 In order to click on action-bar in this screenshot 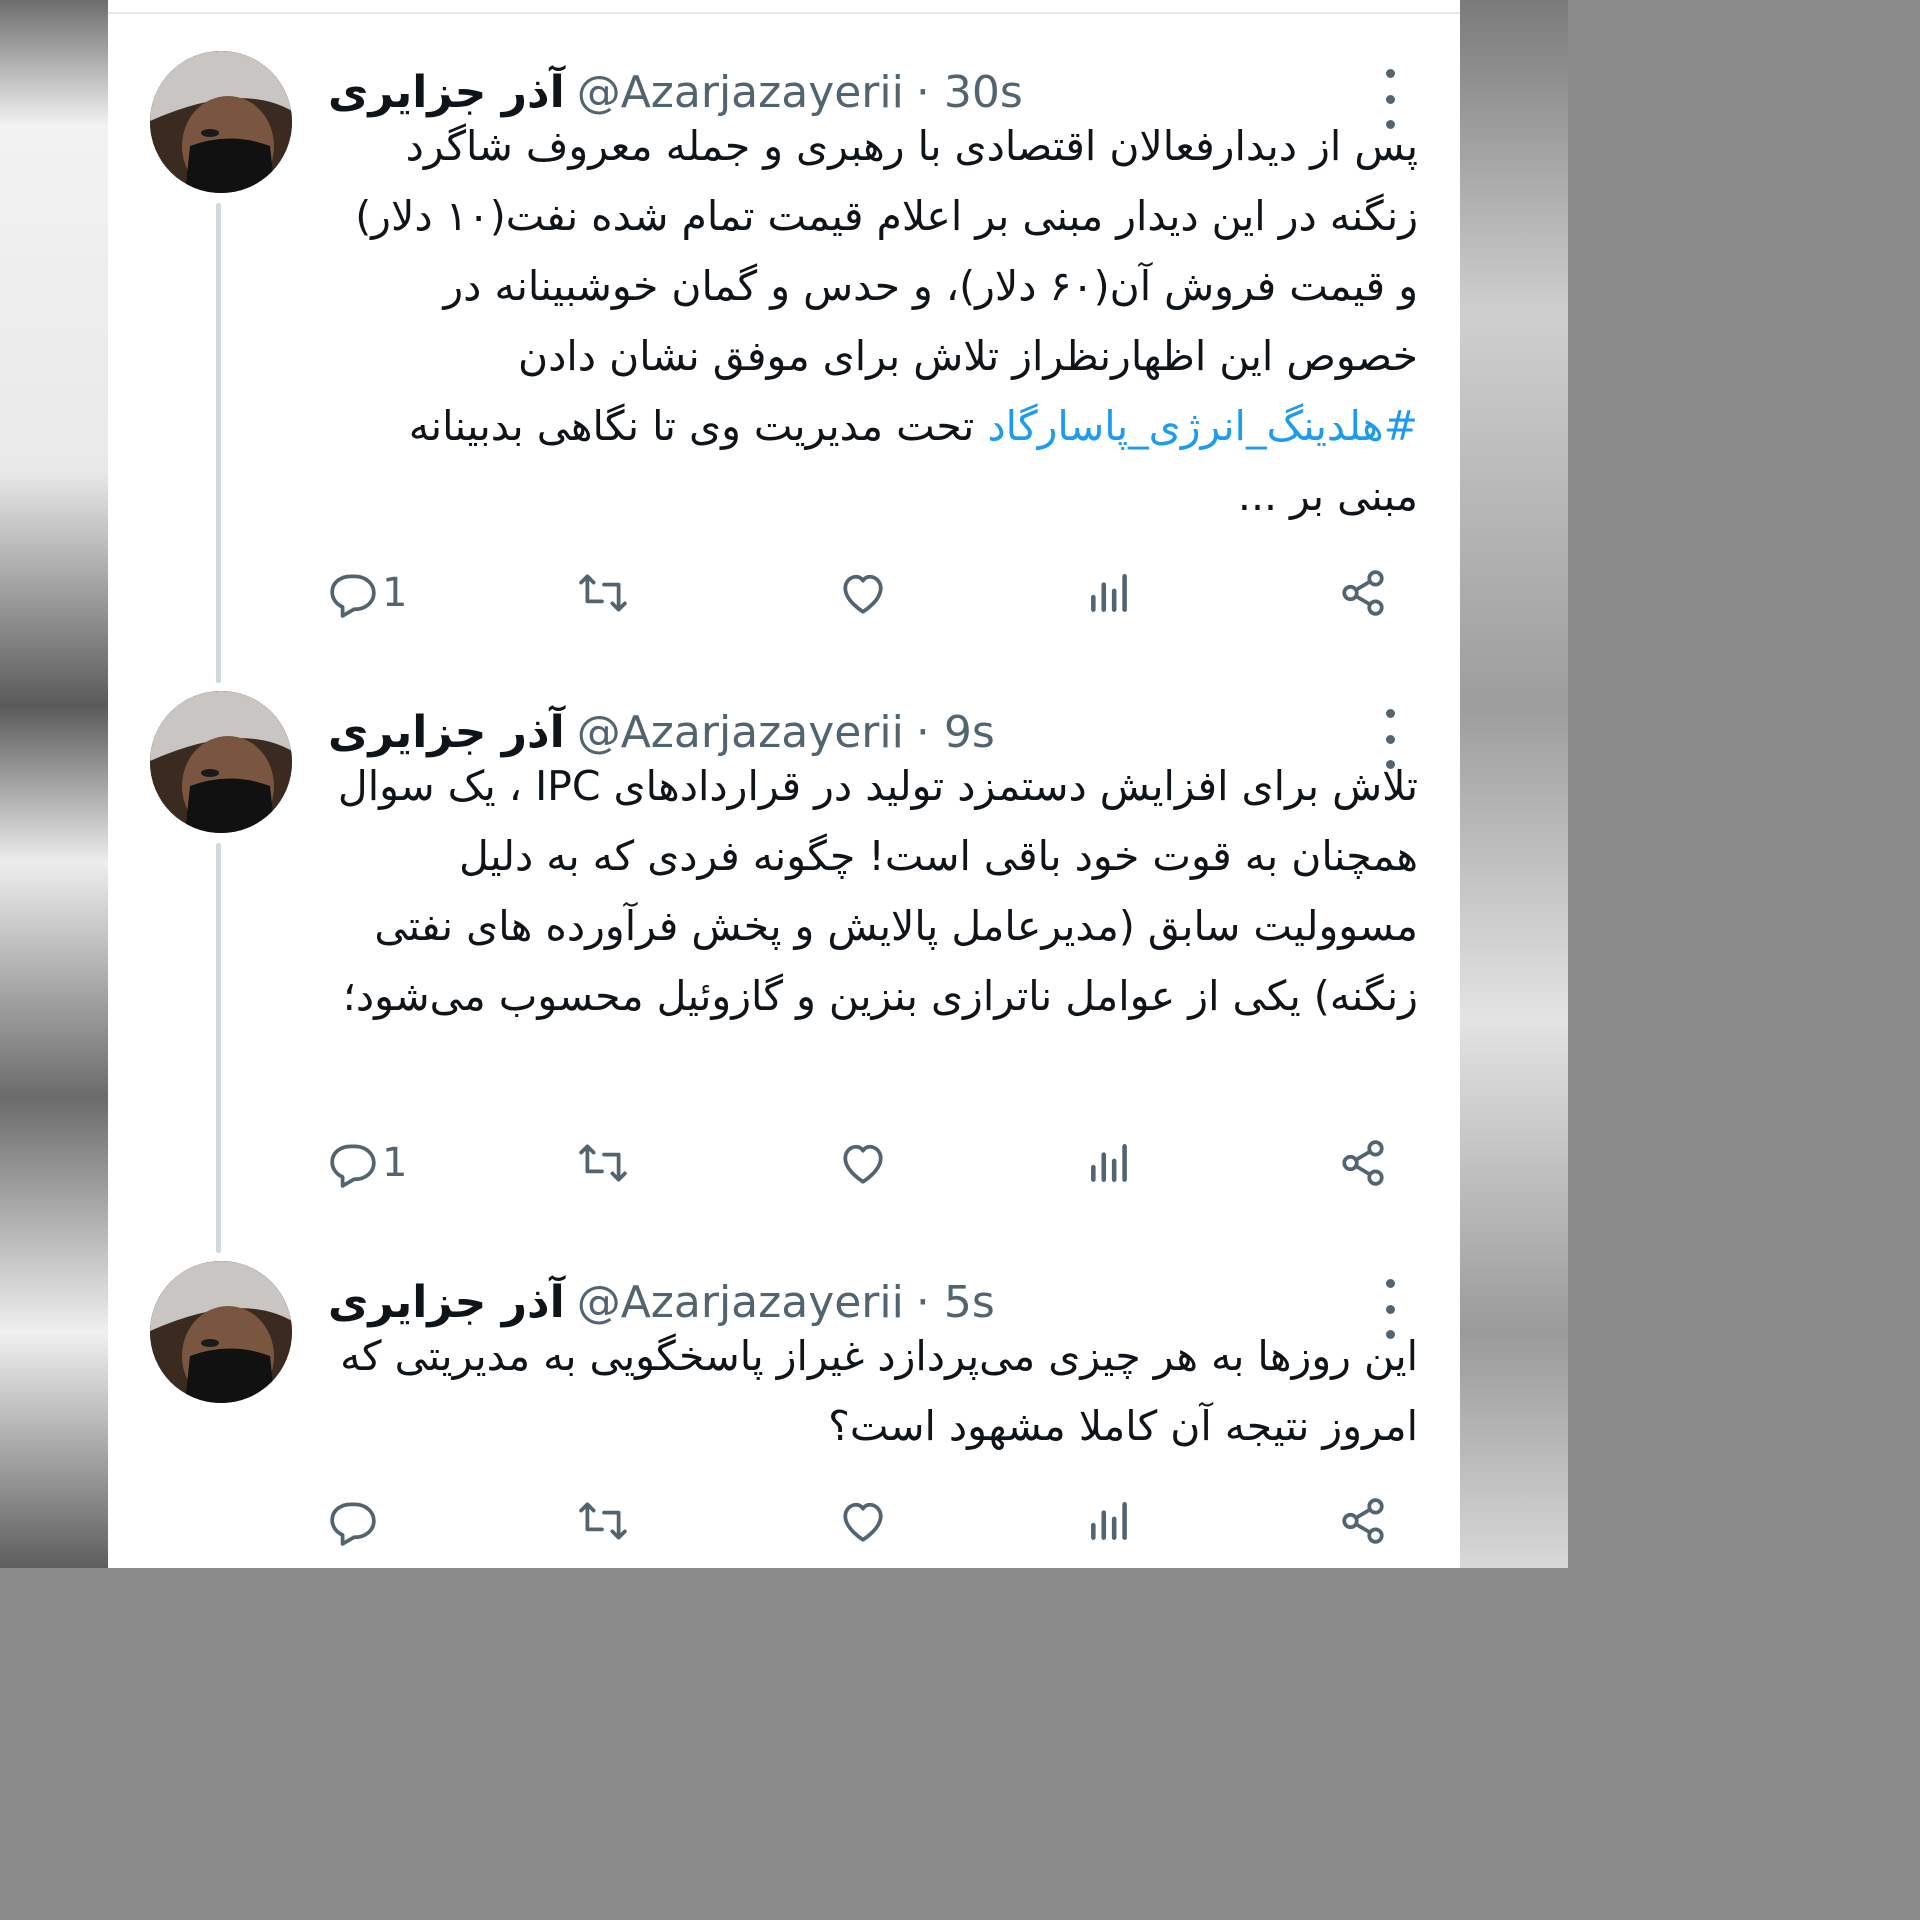, I will do `click(873, 1521)`.